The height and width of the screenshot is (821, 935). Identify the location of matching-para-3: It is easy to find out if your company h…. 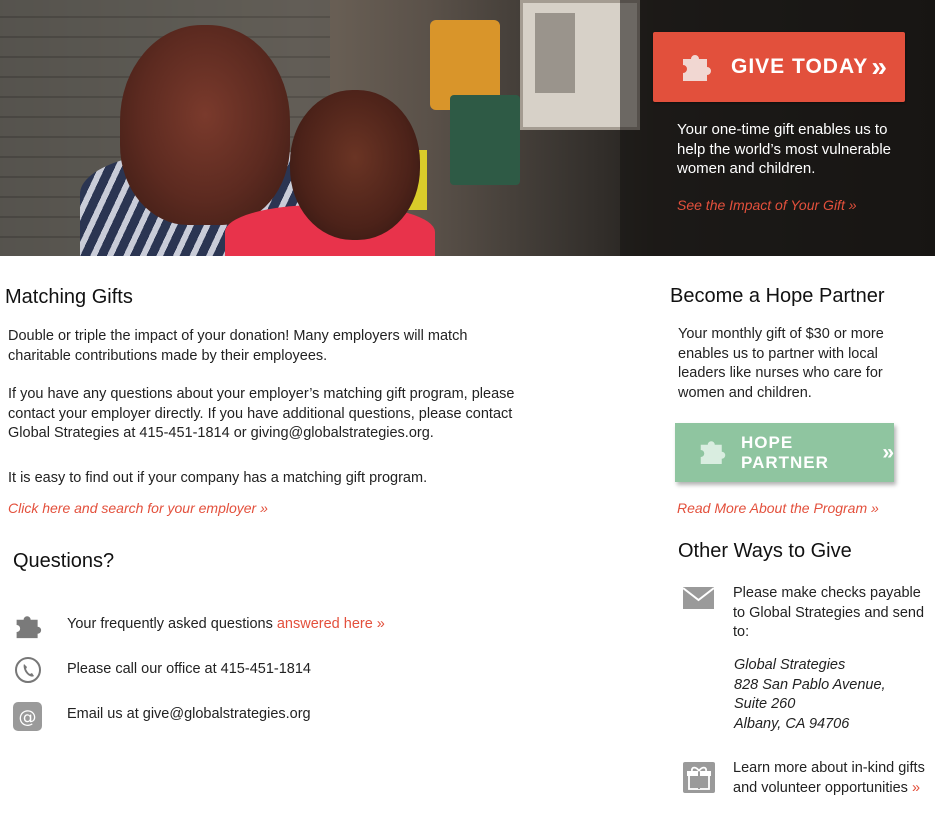
(218, 478).